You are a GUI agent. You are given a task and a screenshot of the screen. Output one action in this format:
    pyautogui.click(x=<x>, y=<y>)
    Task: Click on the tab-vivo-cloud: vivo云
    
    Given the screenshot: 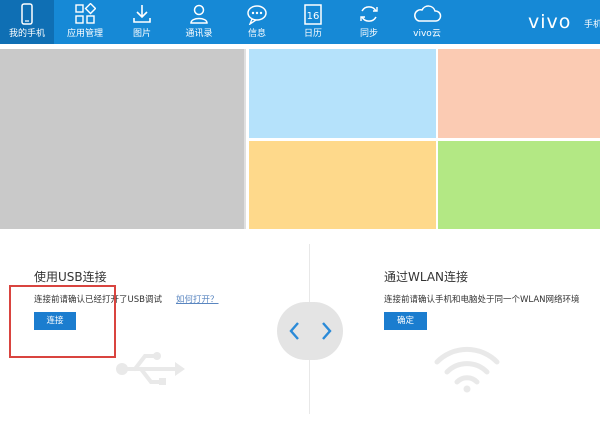 What is the action you would take?
    pyautogui.click(x=427, y=22)
    